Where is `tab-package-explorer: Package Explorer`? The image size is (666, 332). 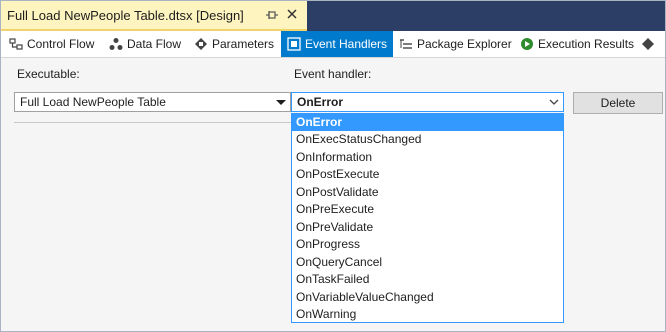 tab-package-explorer: Package Explorer is located at coordinates (455, 44).